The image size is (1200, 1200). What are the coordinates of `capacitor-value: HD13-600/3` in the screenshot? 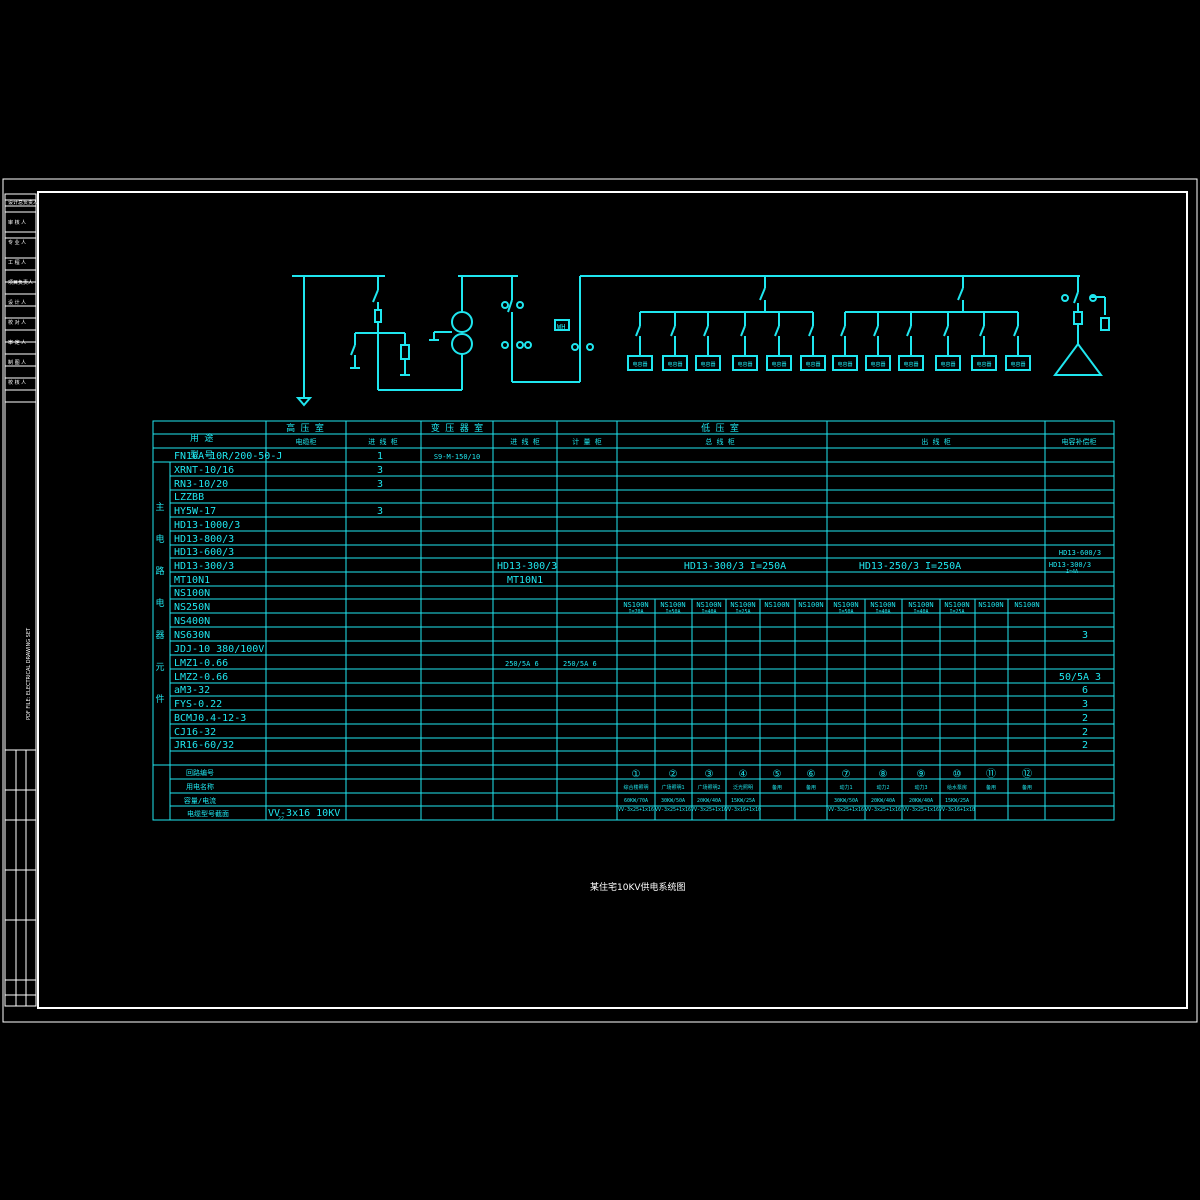 It's located at (1080, 553).